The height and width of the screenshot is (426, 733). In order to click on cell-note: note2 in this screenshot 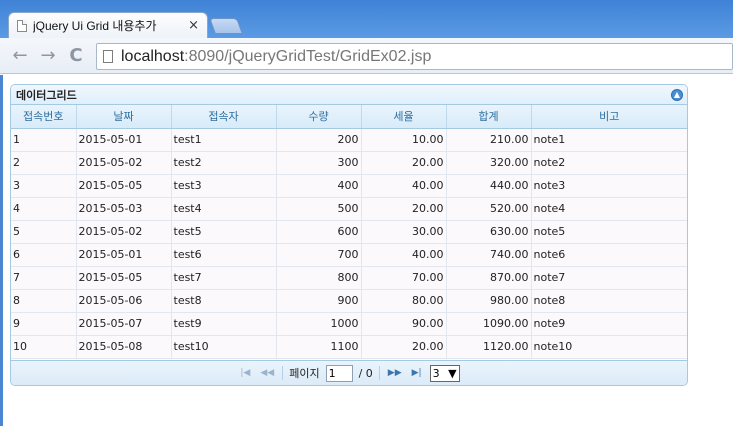, I will do `click(609, 163)`.